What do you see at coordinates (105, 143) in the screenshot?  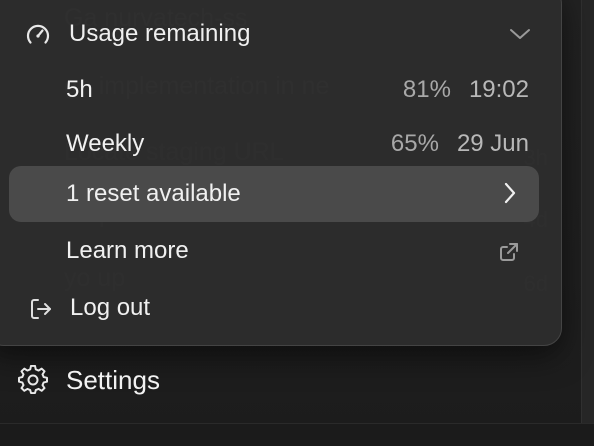 I see `usage-label: Weekly` at bounding box center [105, 143].